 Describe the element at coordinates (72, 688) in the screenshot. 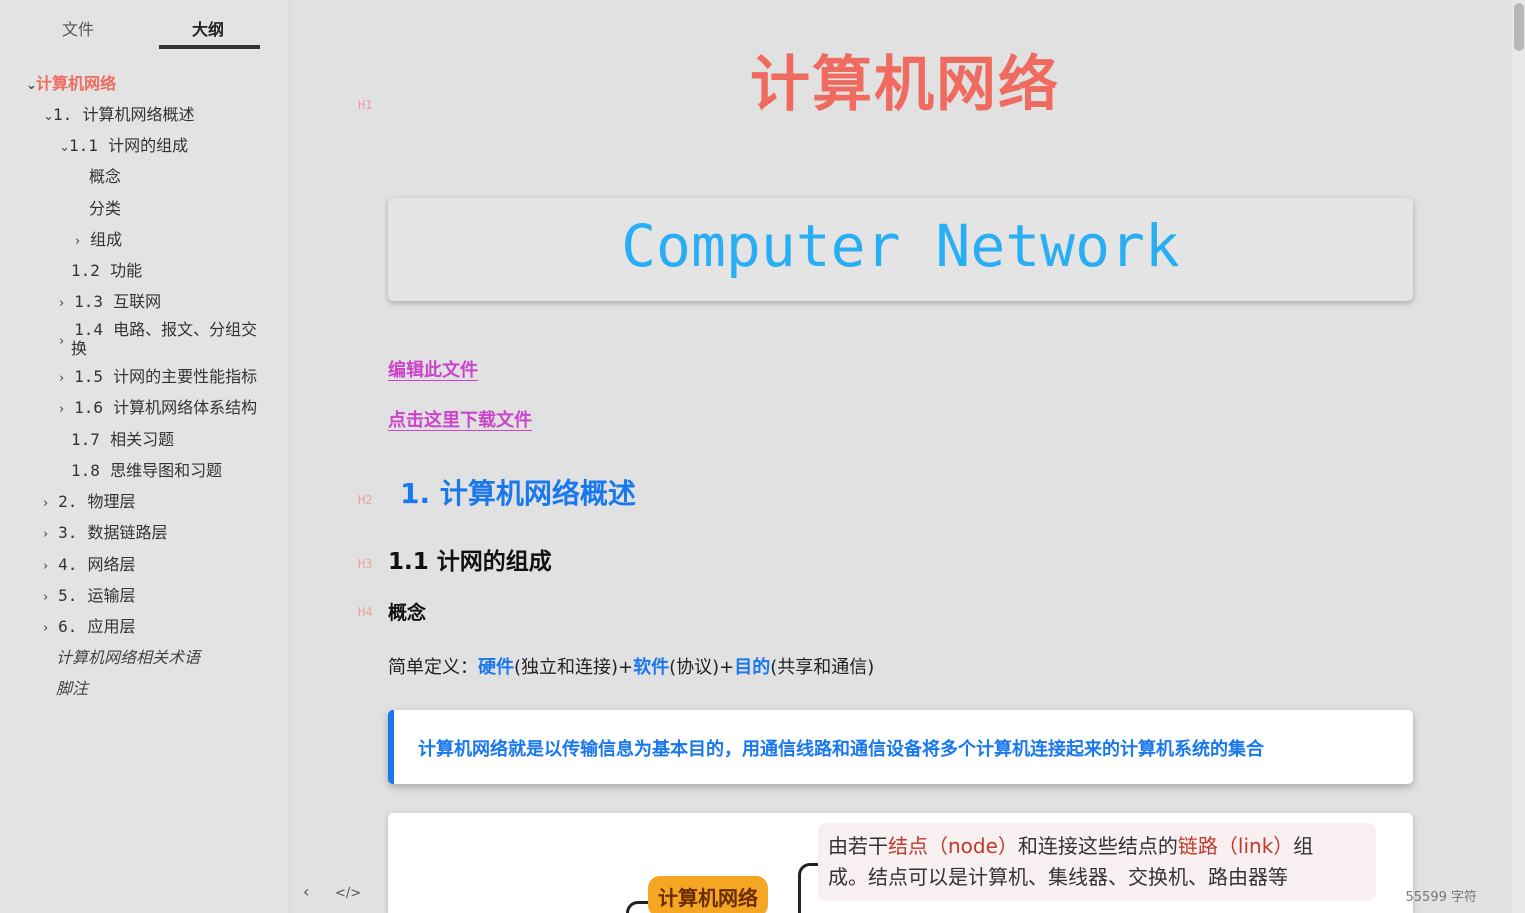

I see `outline-item-footnotes: 脚注` at that location.